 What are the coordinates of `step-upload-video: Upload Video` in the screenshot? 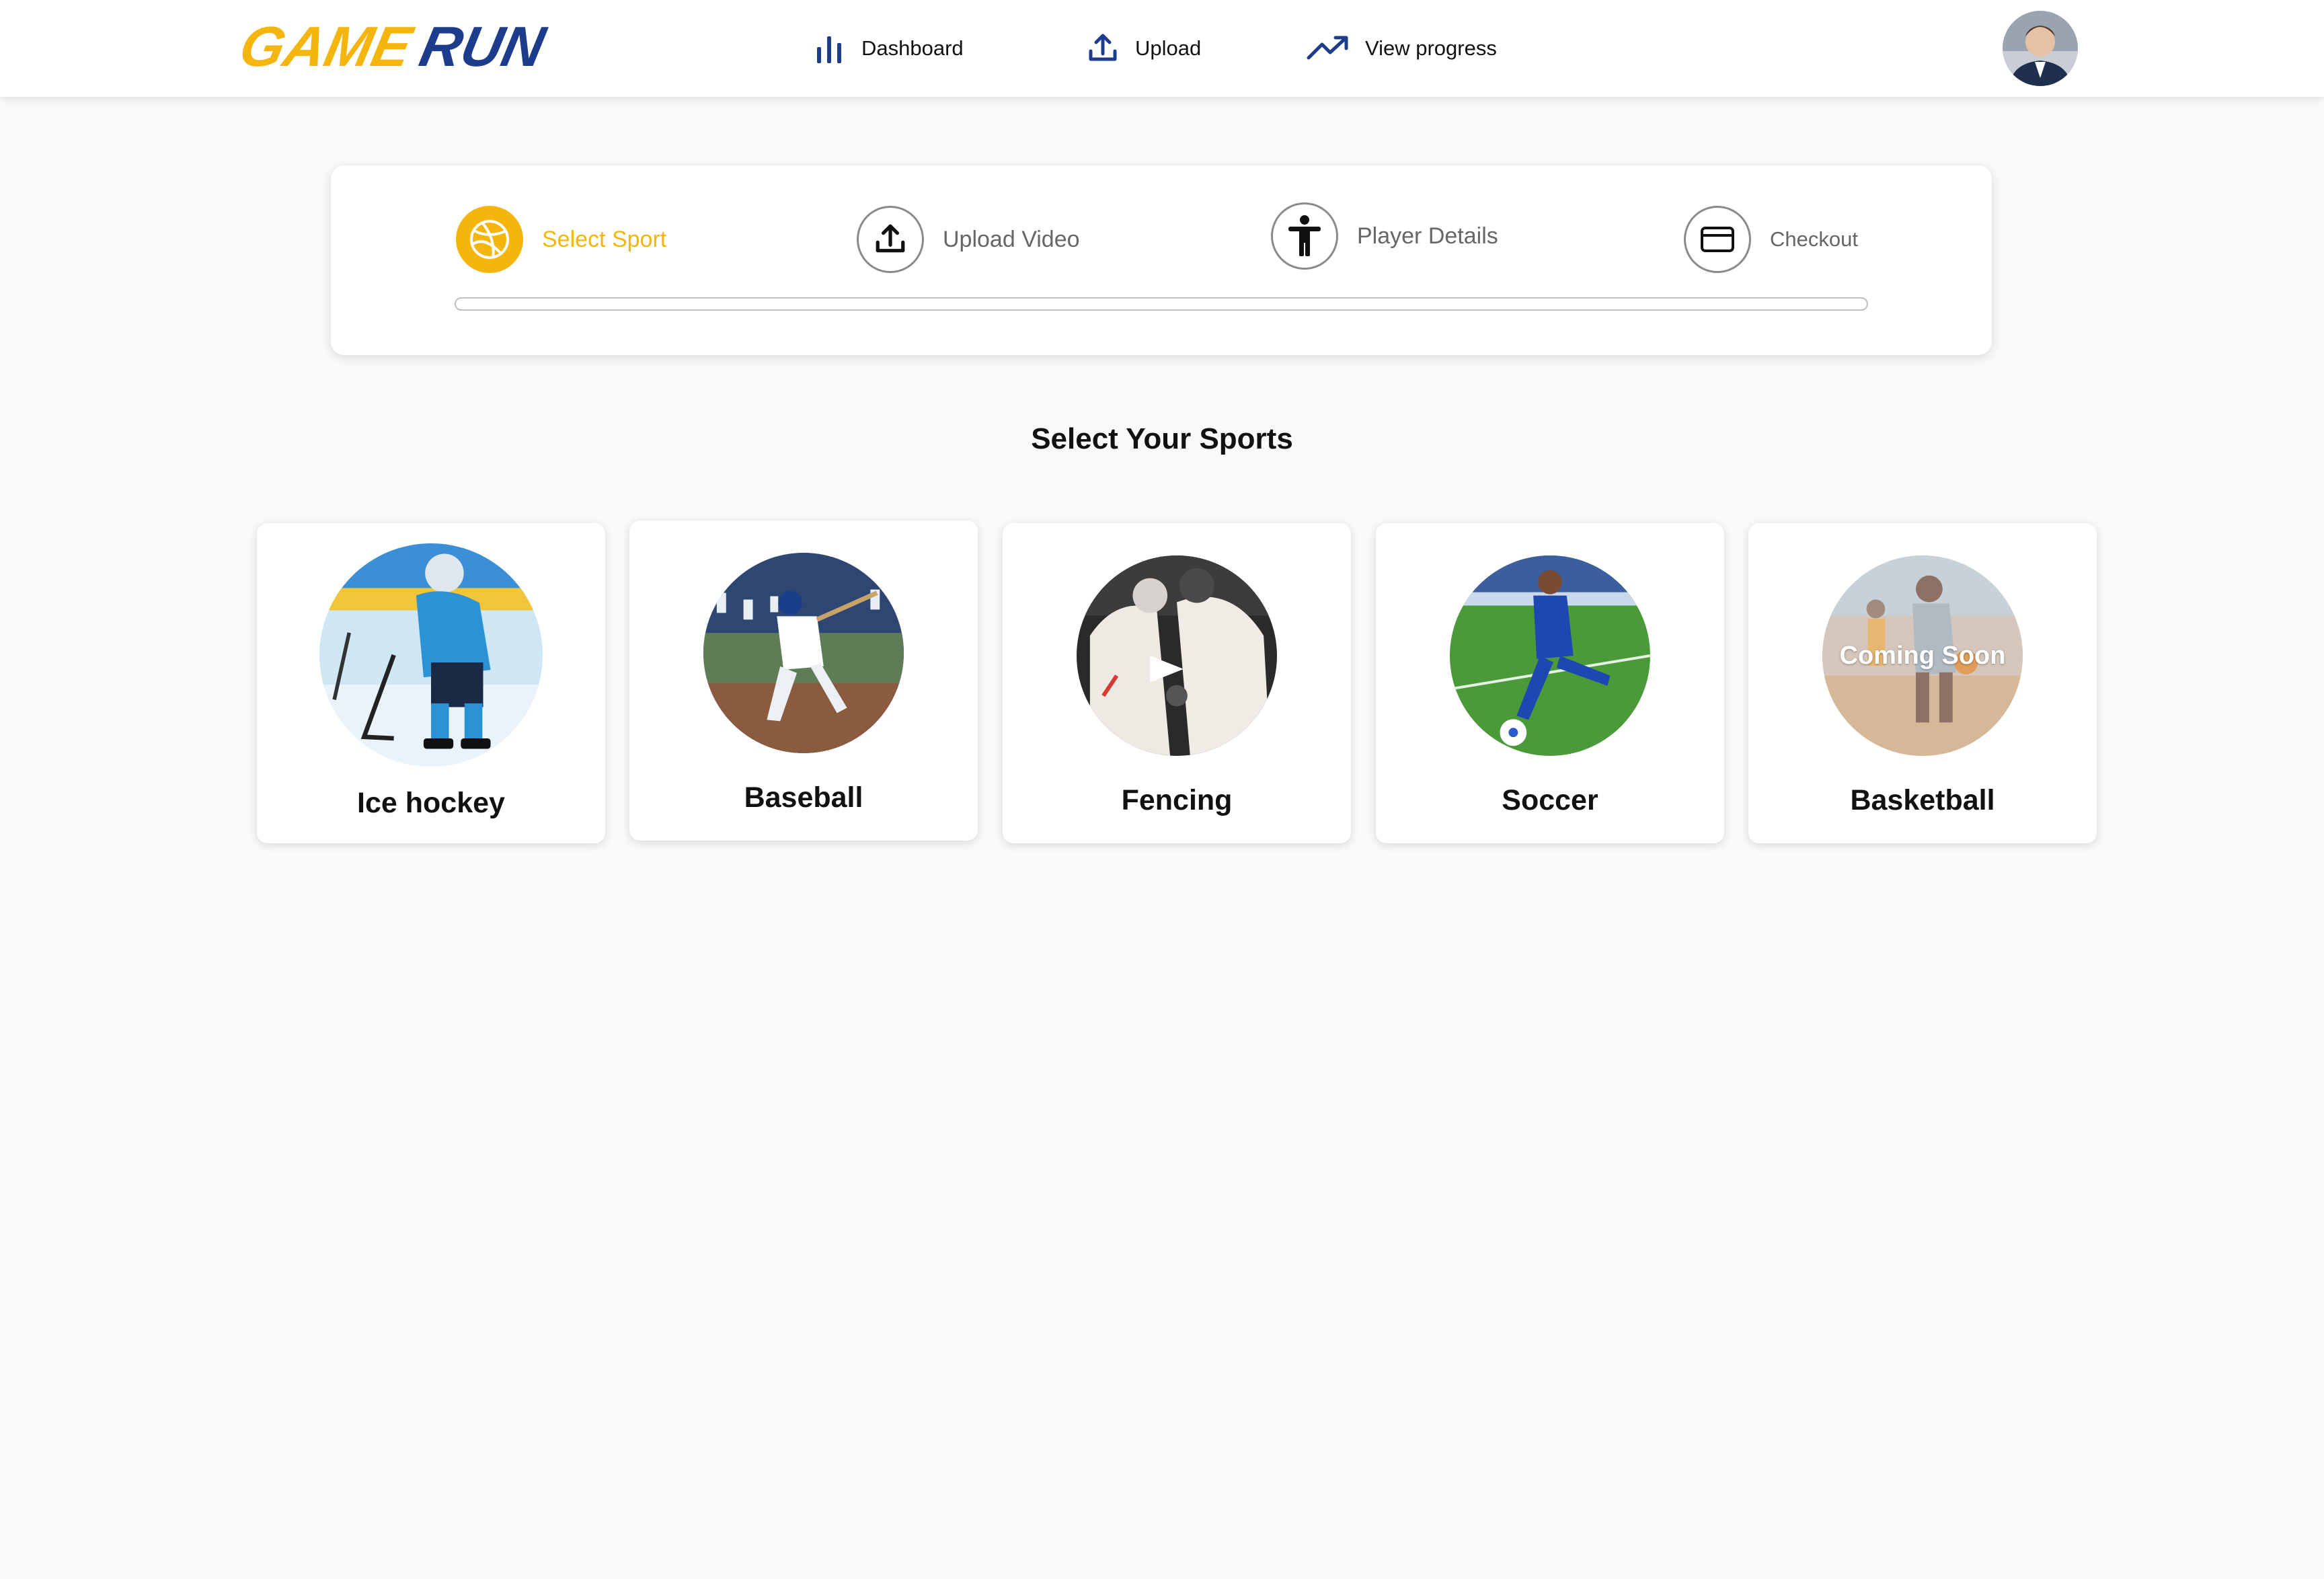 It's located at (968, 239).